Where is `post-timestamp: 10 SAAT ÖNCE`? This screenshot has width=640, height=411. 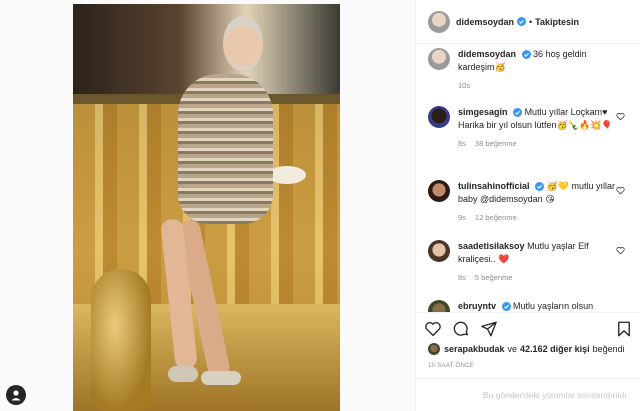 post-timestamp: 10 SAAT ÖNCE is located at coordinates (451, 366).